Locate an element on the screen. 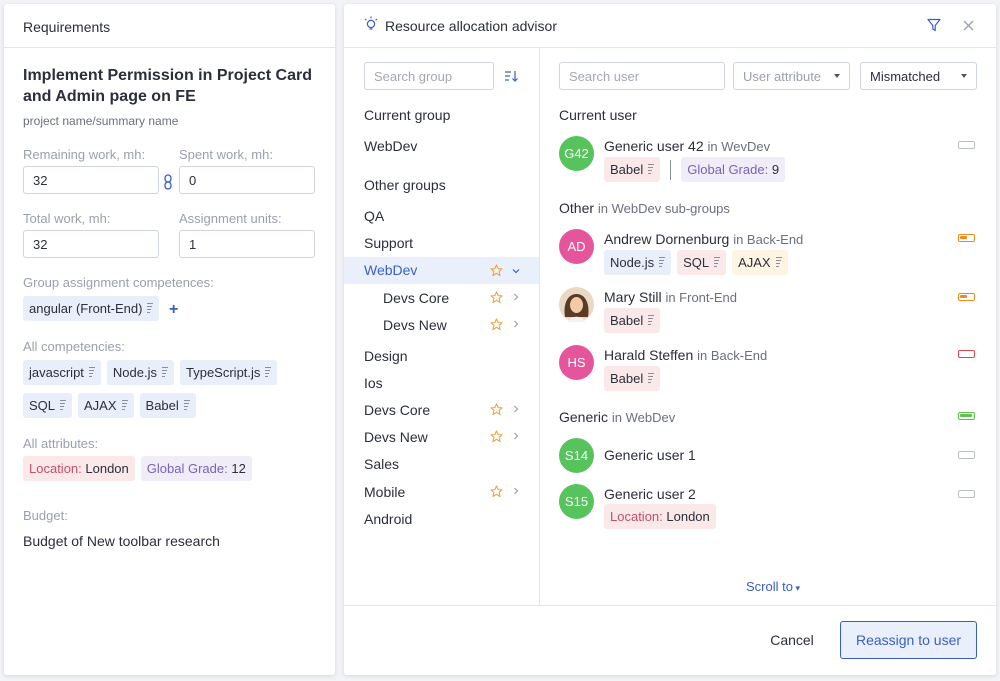 This screenshot has width=1000, height=681. budget-label: Budget: is located at coordinates (45, 515).